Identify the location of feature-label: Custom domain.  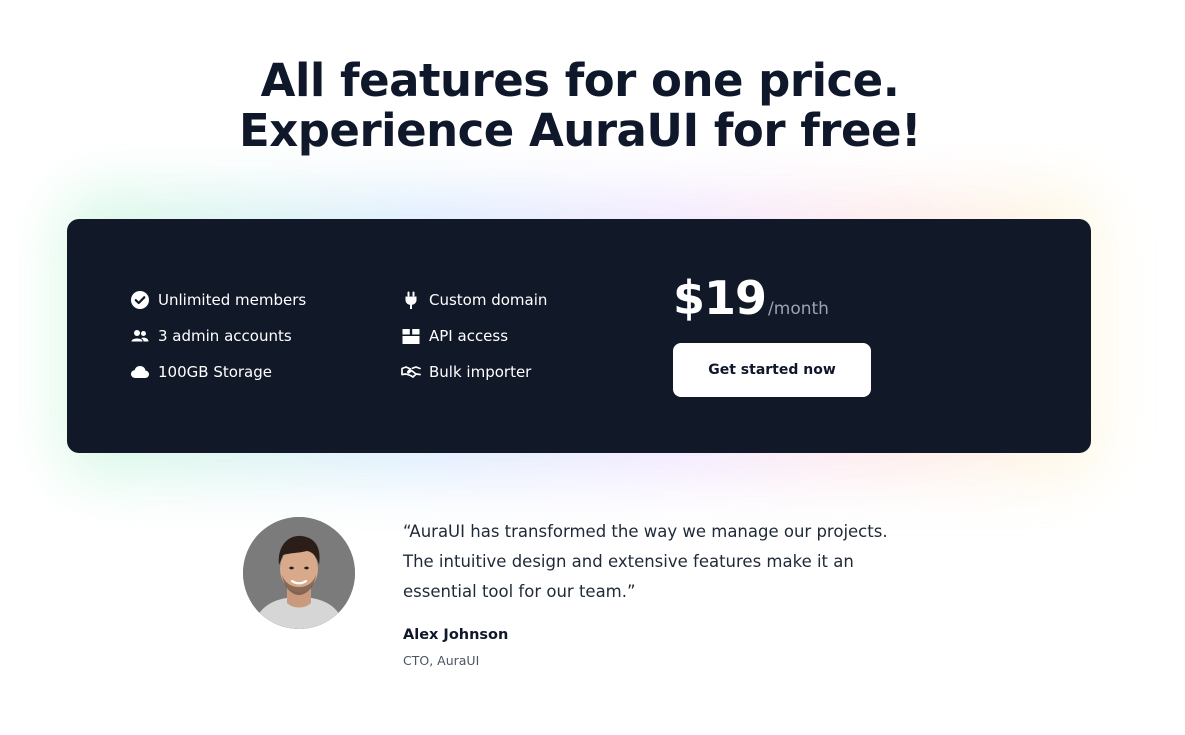
(488, 300).